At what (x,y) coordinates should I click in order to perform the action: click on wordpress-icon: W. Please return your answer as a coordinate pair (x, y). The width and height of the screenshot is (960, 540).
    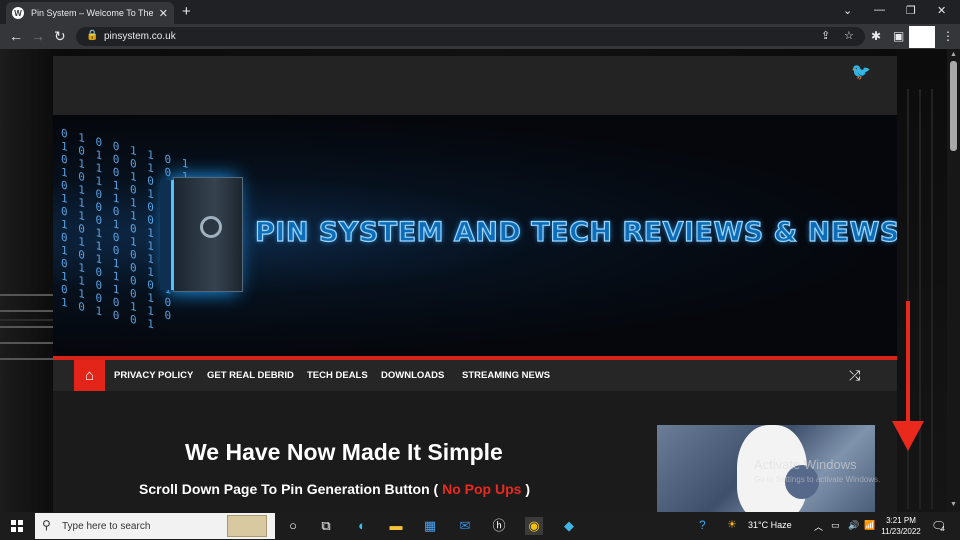
    Looking at the image, I should click on (18, 13).